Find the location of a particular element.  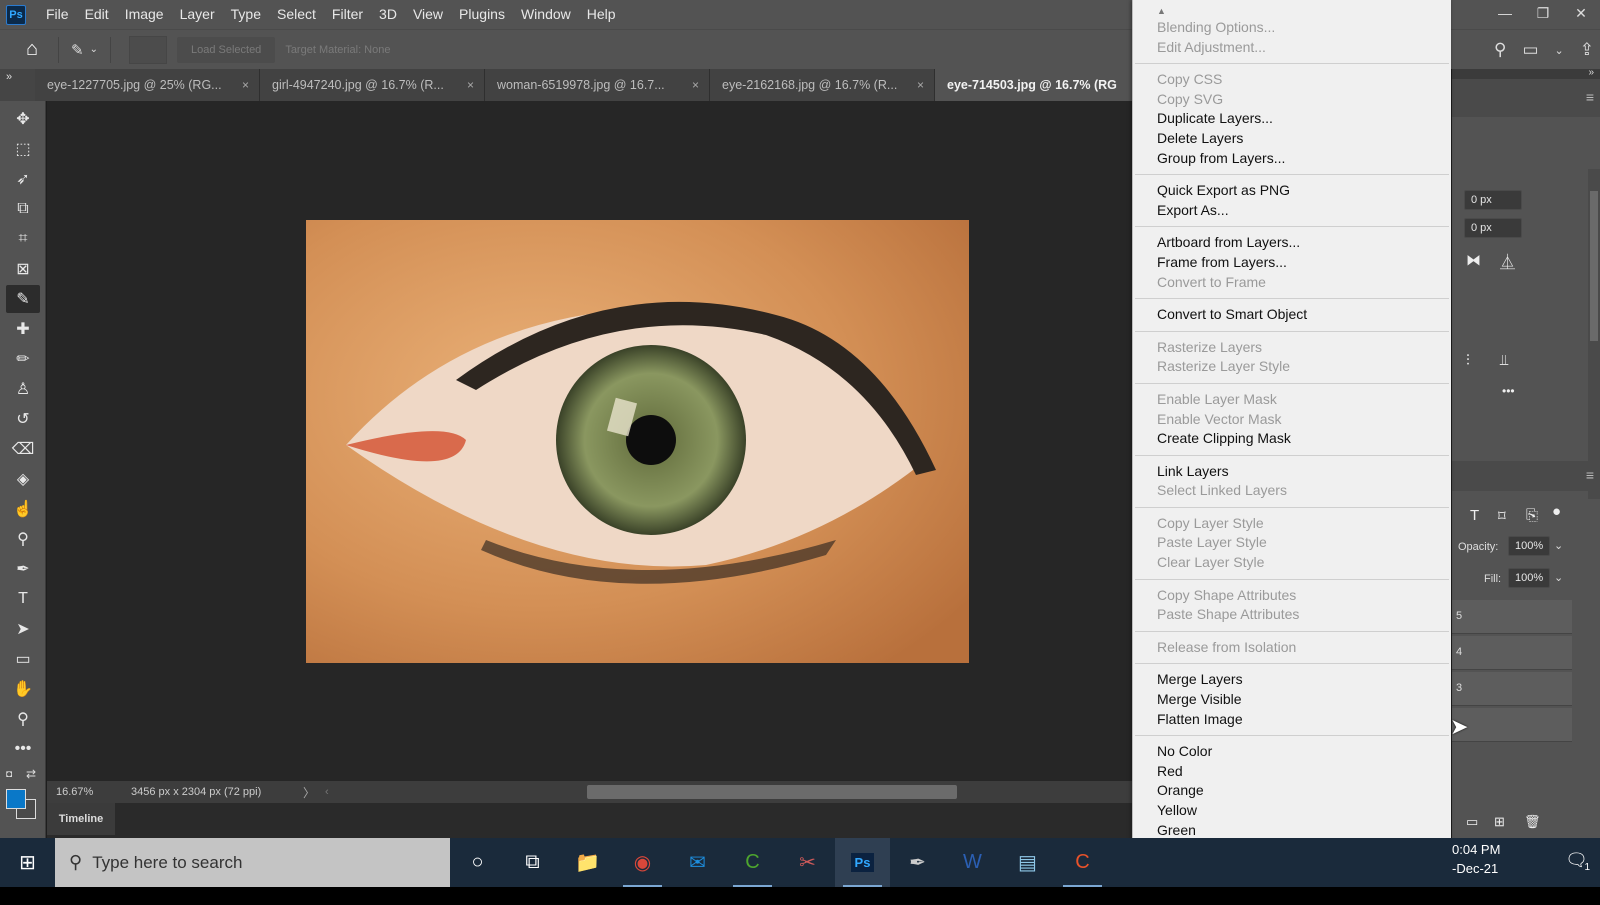

menu-item-yellow: Yellow is located at coordinates (1292, 811).